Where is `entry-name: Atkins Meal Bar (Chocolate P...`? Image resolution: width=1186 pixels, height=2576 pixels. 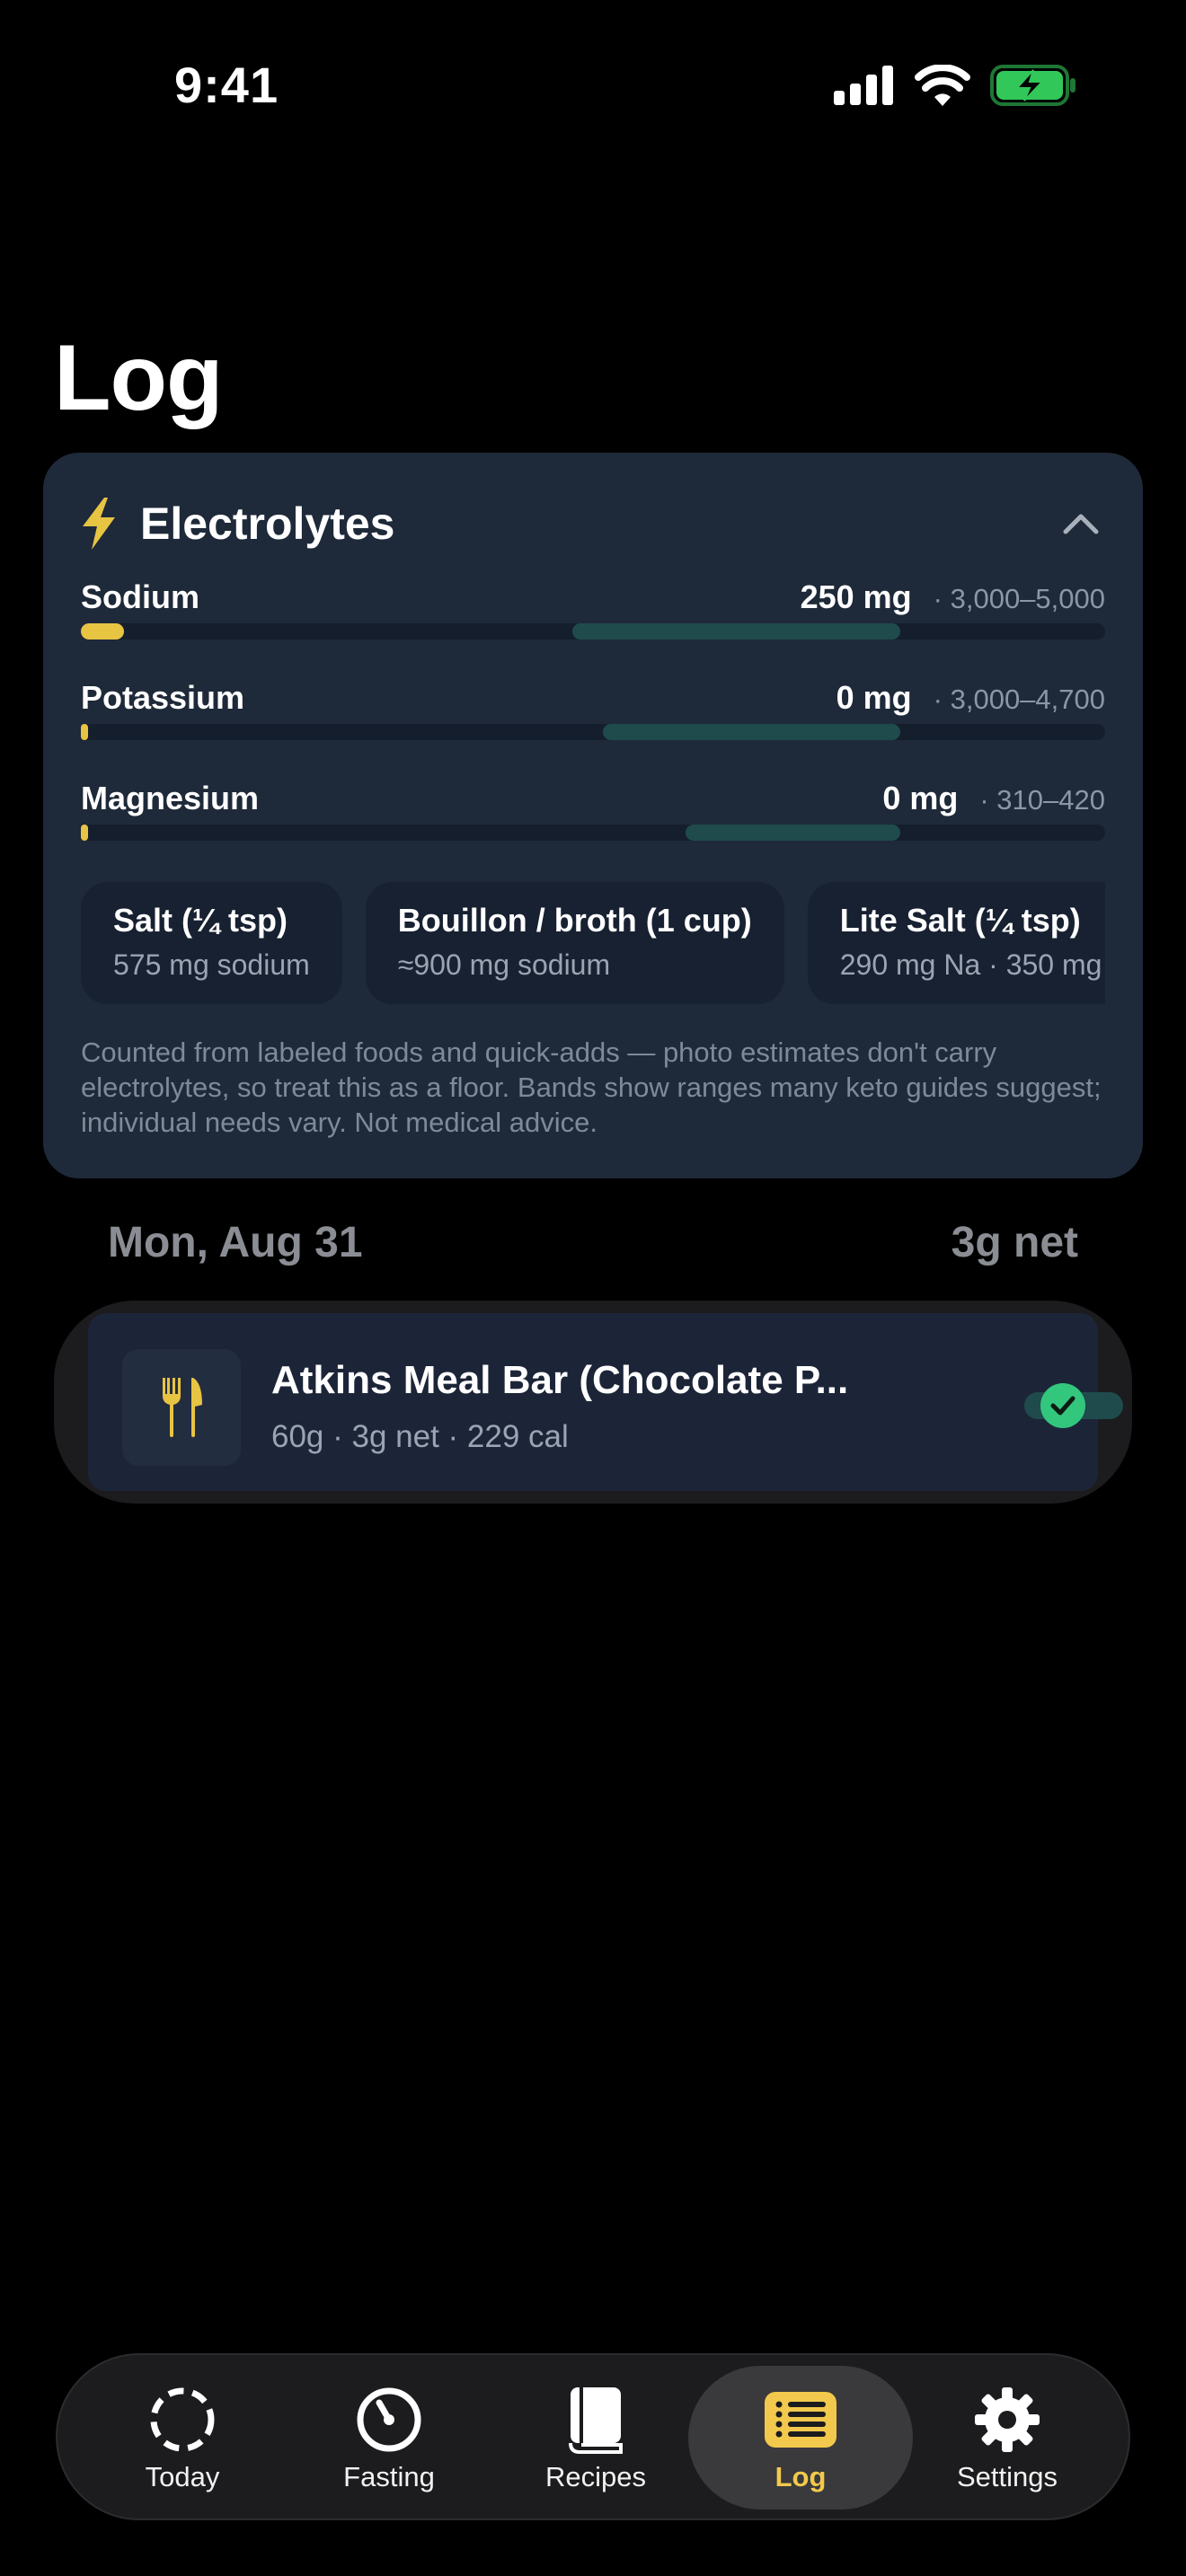
entry-name: Atkins Meal Bar (Chocolate P... is located at coordinates (560, 1380).